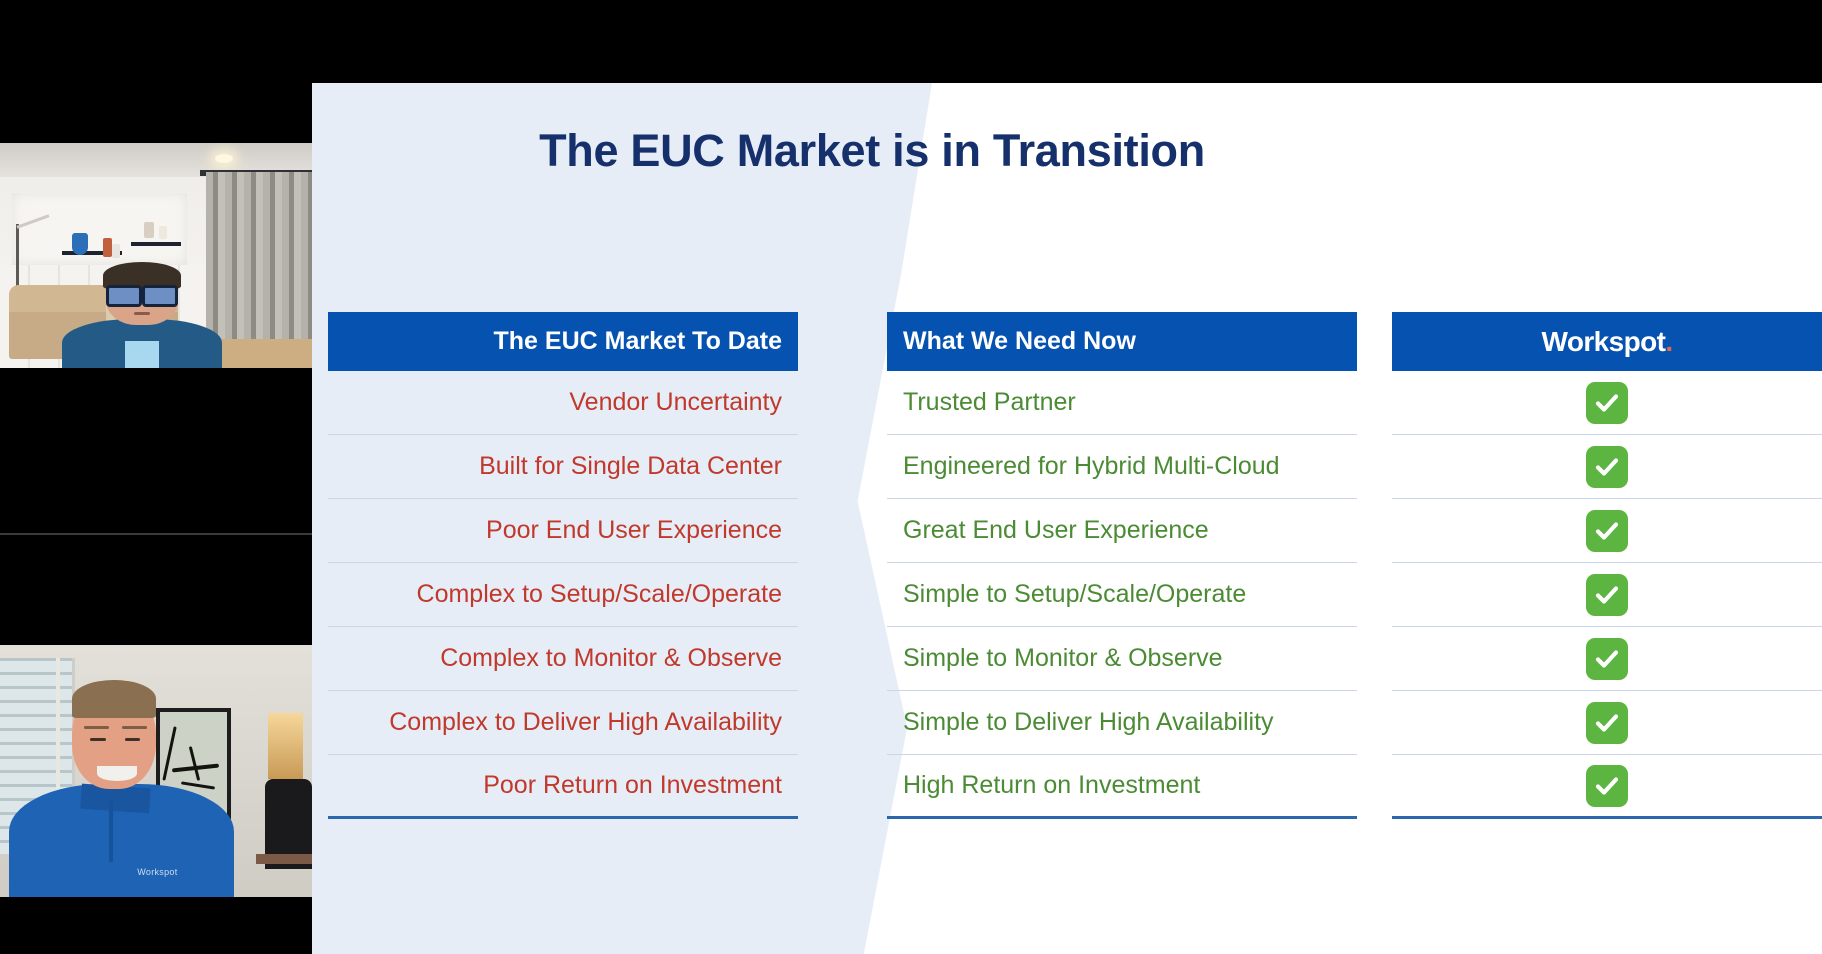  Describe the element at coordinates (98, 740) in the screenshot. I see `participant-2-eye-left` at that location.